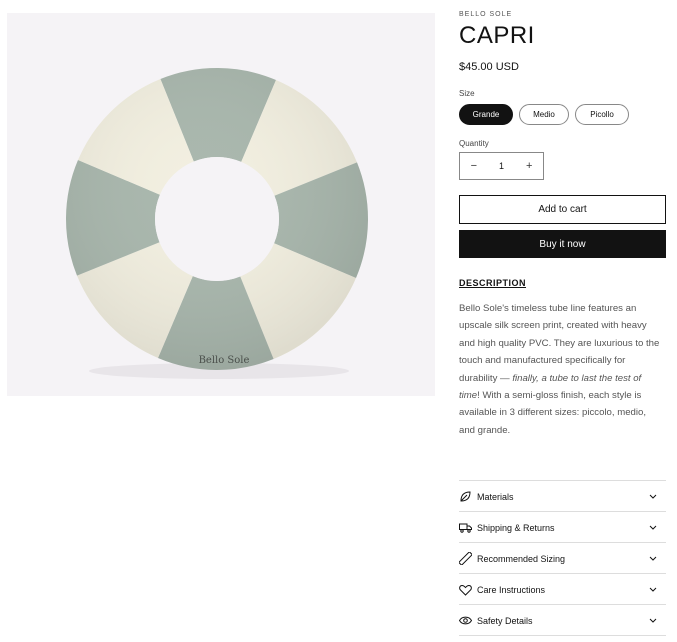  What do you see at coordinates (474, 143) in the screenshot?
I see `quantity-label: Quantity` at bounding box center [474, 143].